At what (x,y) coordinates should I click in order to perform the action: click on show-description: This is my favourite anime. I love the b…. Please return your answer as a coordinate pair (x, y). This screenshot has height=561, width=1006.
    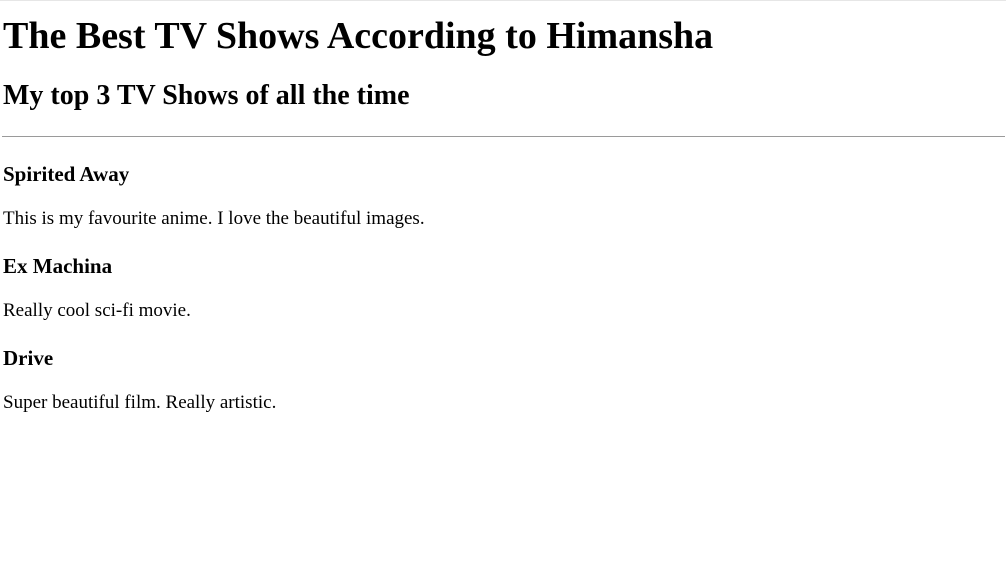
    Looking at the image, I should click on (214, 218).